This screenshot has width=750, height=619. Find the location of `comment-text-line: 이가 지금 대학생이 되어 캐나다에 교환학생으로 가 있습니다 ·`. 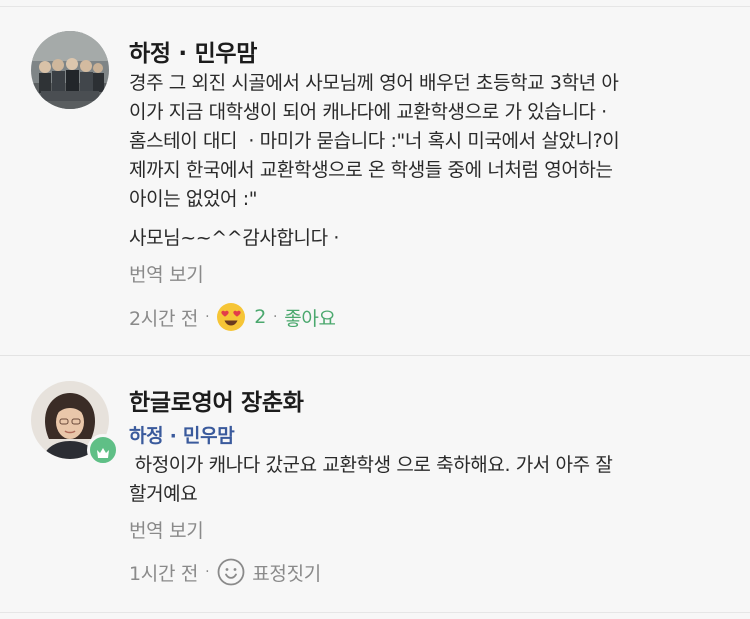

comment-text-line: 이가 지금 대학생이 되어 캐나다에 교환학생으로 가 있습니다 · is located at coordinates (368, 112).